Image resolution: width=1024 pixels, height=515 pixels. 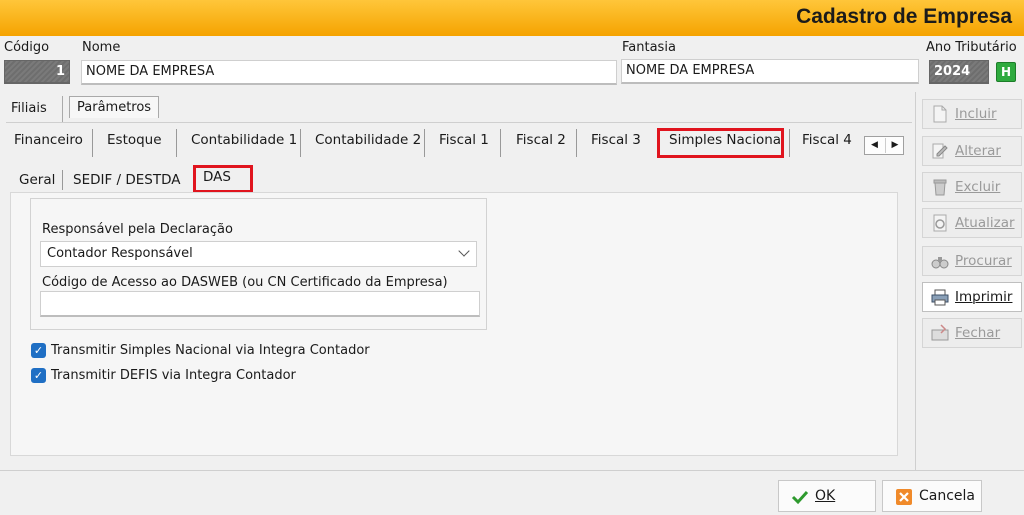 I want to click on document-icon, so click(x=940, y=114).